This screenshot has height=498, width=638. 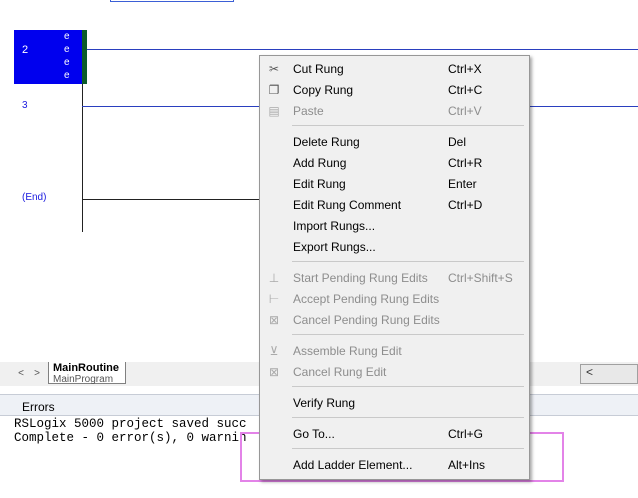 I want to click on menu-item-cancel-pending-edits: ⊠ Cancel Pending Rung Edits, so click(x=394, y=319).